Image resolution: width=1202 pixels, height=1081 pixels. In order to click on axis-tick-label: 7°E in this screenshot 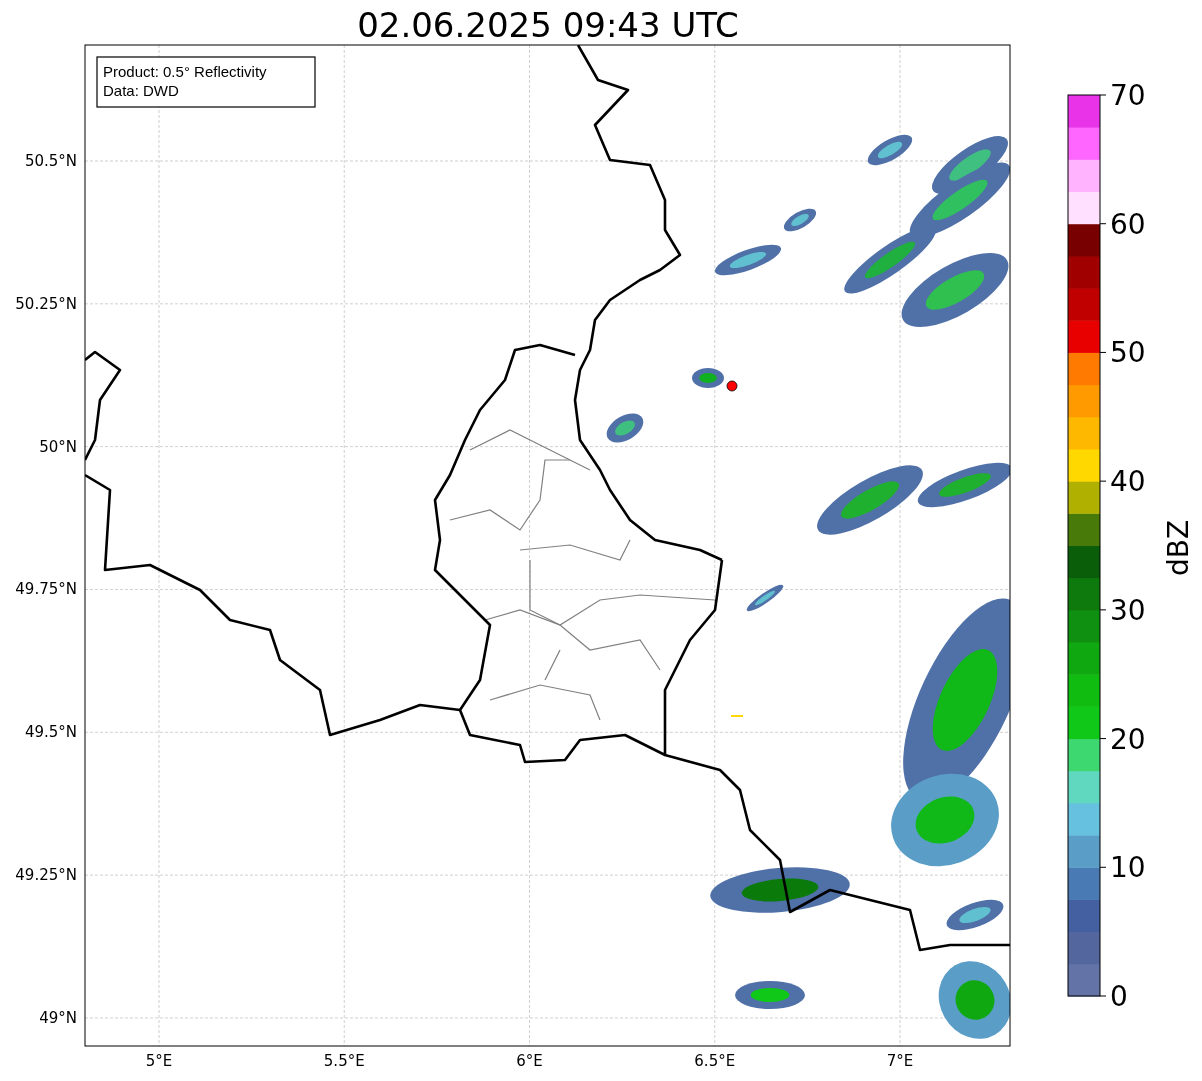, I will do `click(900, 1061)`.